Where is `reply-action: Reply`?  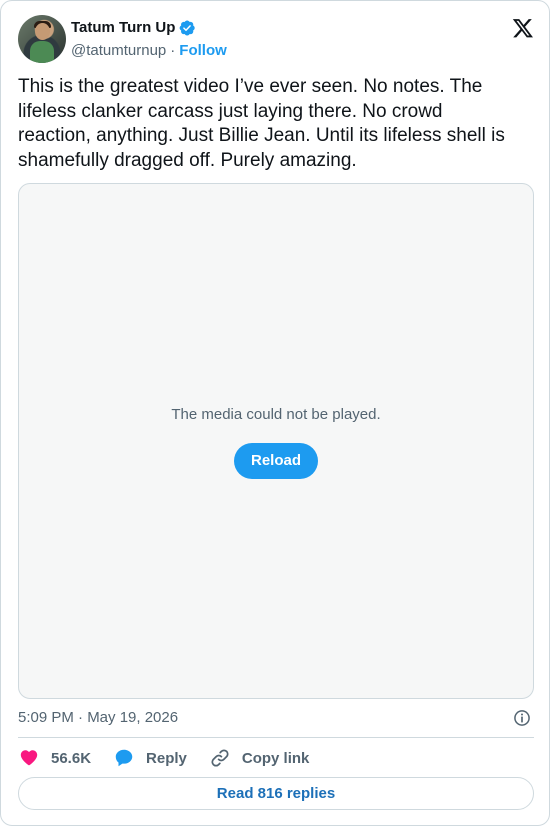
reply-action: Reply is located at coordinates (150, 758).